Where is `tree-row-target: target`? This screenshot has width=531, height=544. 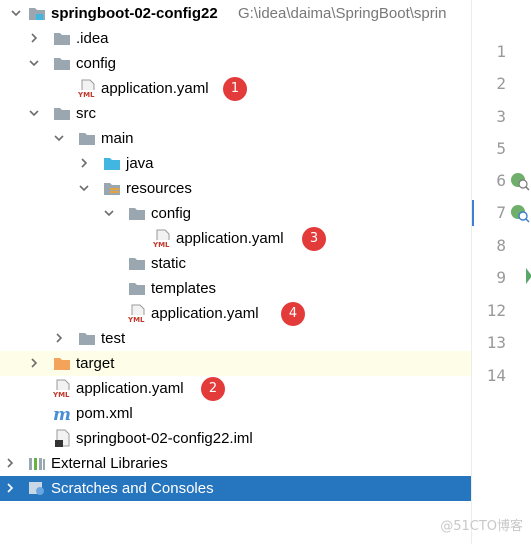 tree-row-target: target is located at coordinates (235, 363).